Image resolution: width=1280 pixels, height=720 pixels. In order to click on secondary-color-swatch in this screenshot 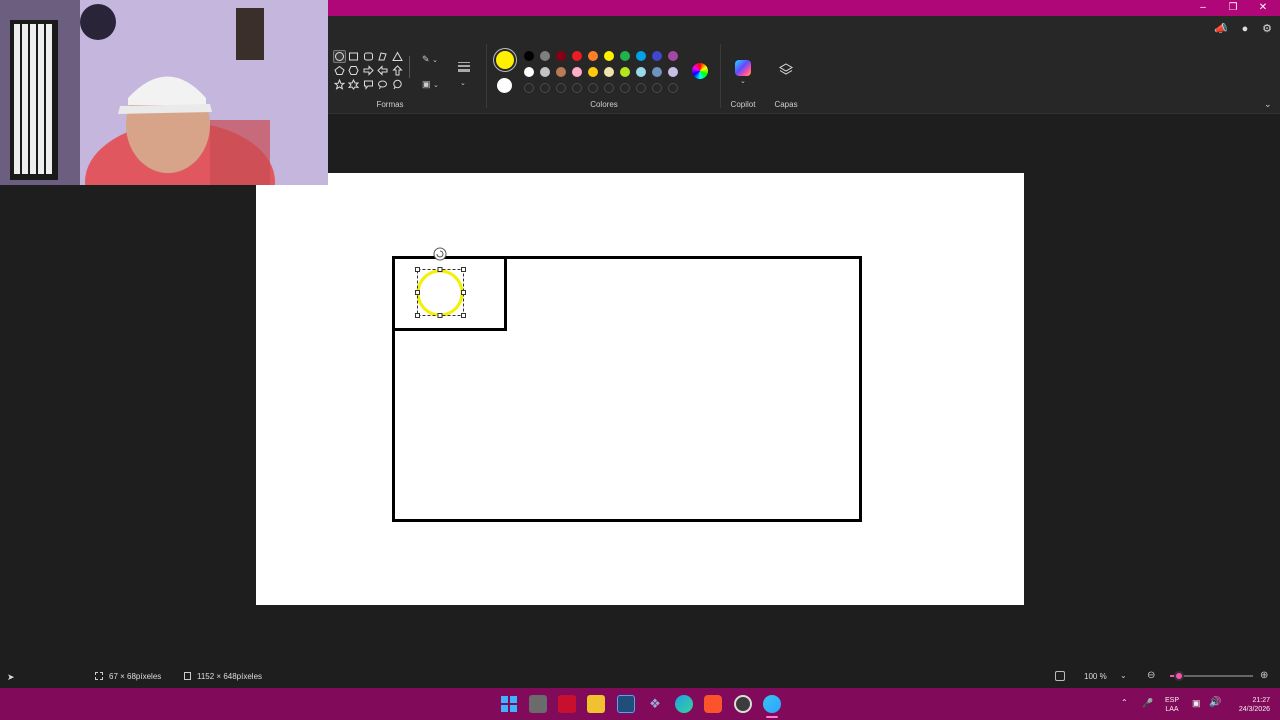, I will do `click(504, 85)`.